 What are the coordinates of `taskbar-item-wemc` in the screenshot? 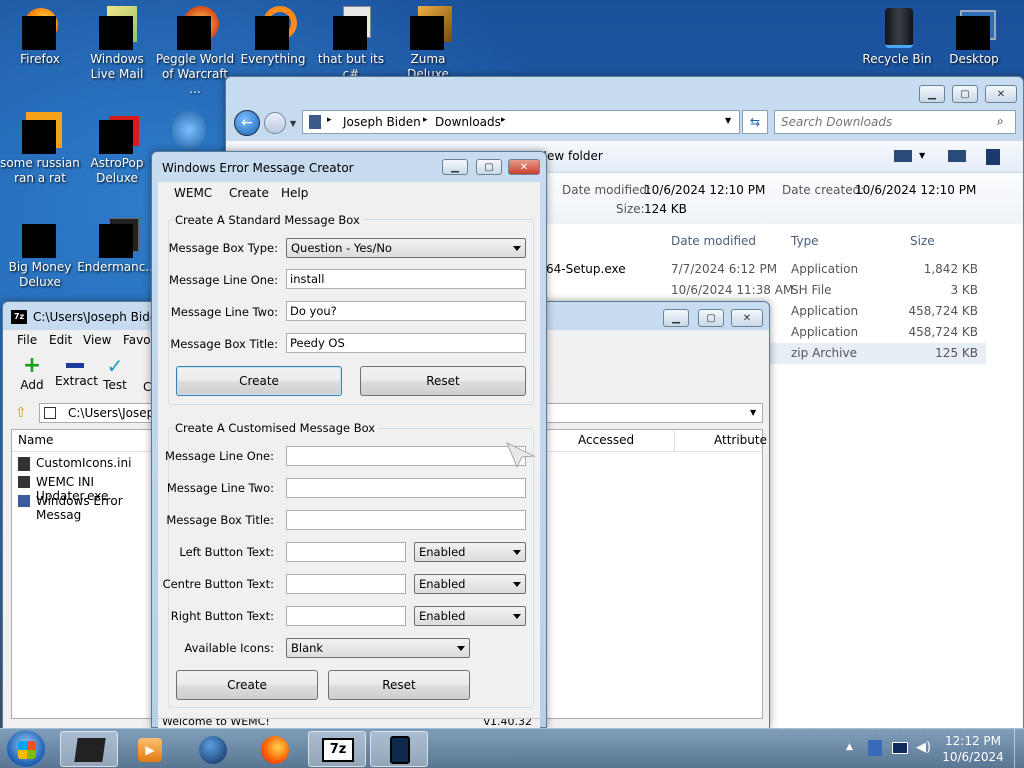 It's located at (399, 749).